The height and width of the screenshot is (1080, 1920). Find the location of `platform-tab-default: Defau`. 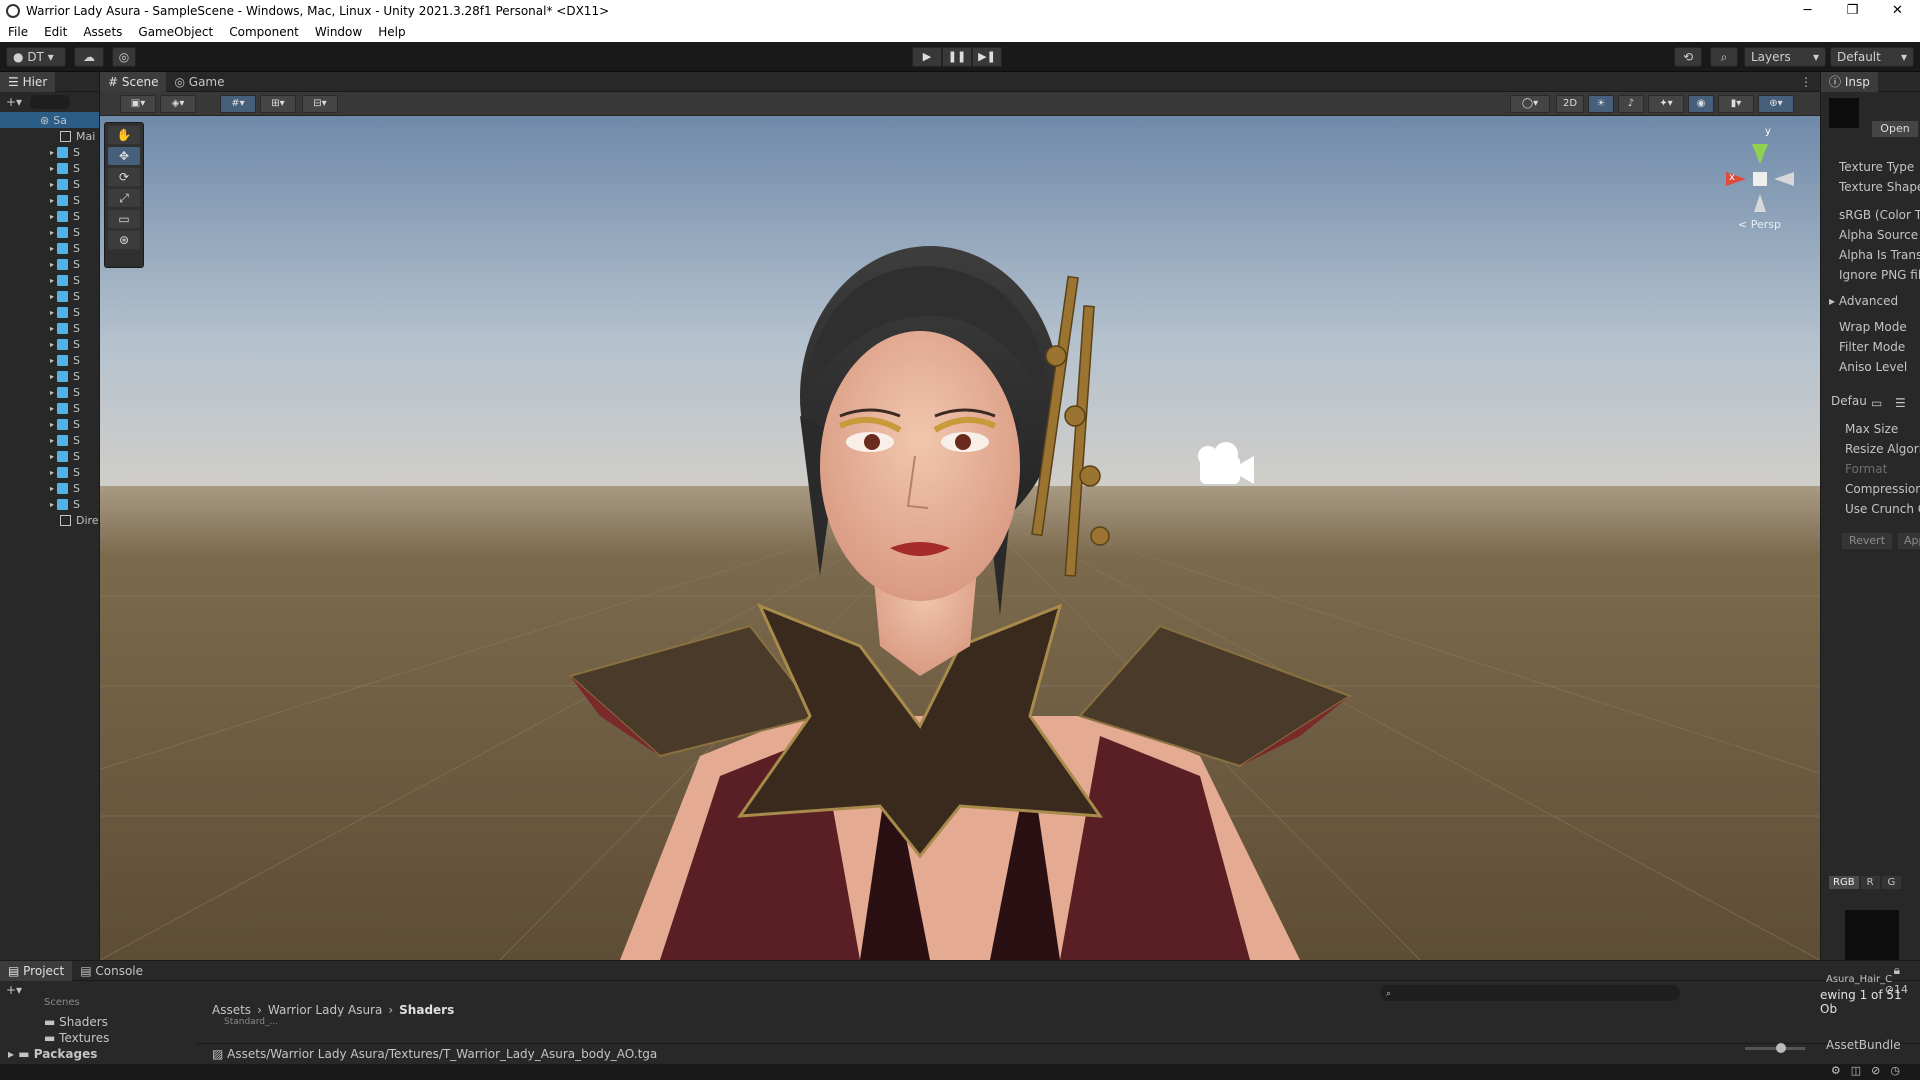

platform-tab-default: Defau is located at coordinates (1849, 401).